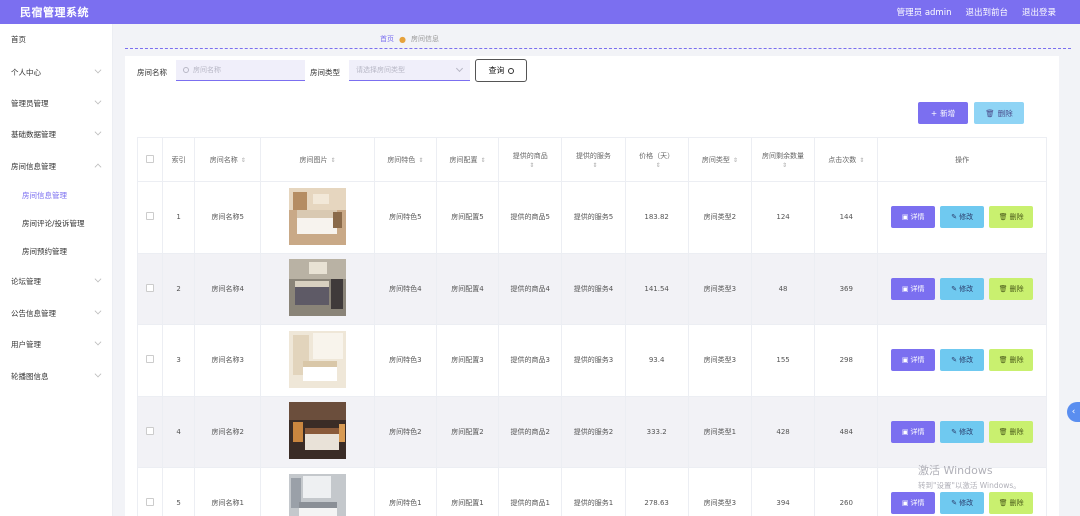 Image resolution: width=1080 pixels, height=516 pixels. I want to click on sidebar-item-personal-center: 个人中心, so click(56, 72).